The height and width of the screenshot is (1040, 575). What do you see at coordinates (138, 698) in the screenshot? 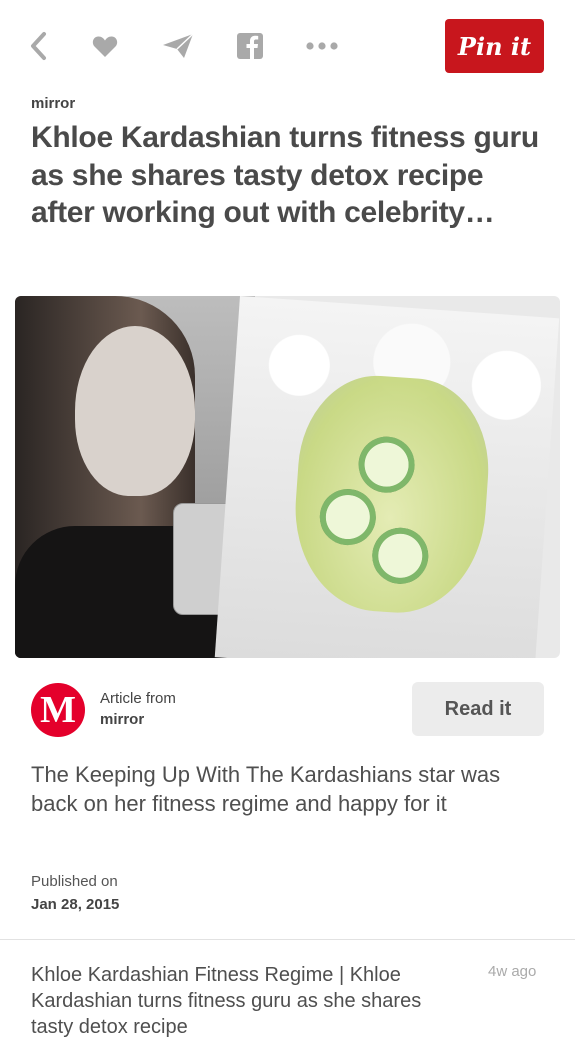
I see `article-from-label: Article from` at bounding box center [138, 698].